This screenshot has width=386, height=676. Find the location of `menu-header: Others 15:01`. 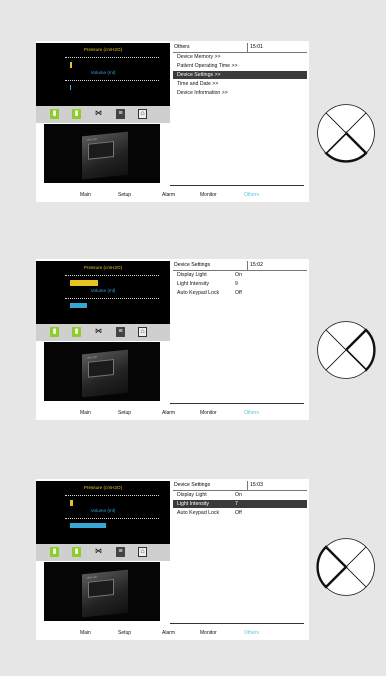

menu-header: Others 15:01 is located at coordinates (240, 48).